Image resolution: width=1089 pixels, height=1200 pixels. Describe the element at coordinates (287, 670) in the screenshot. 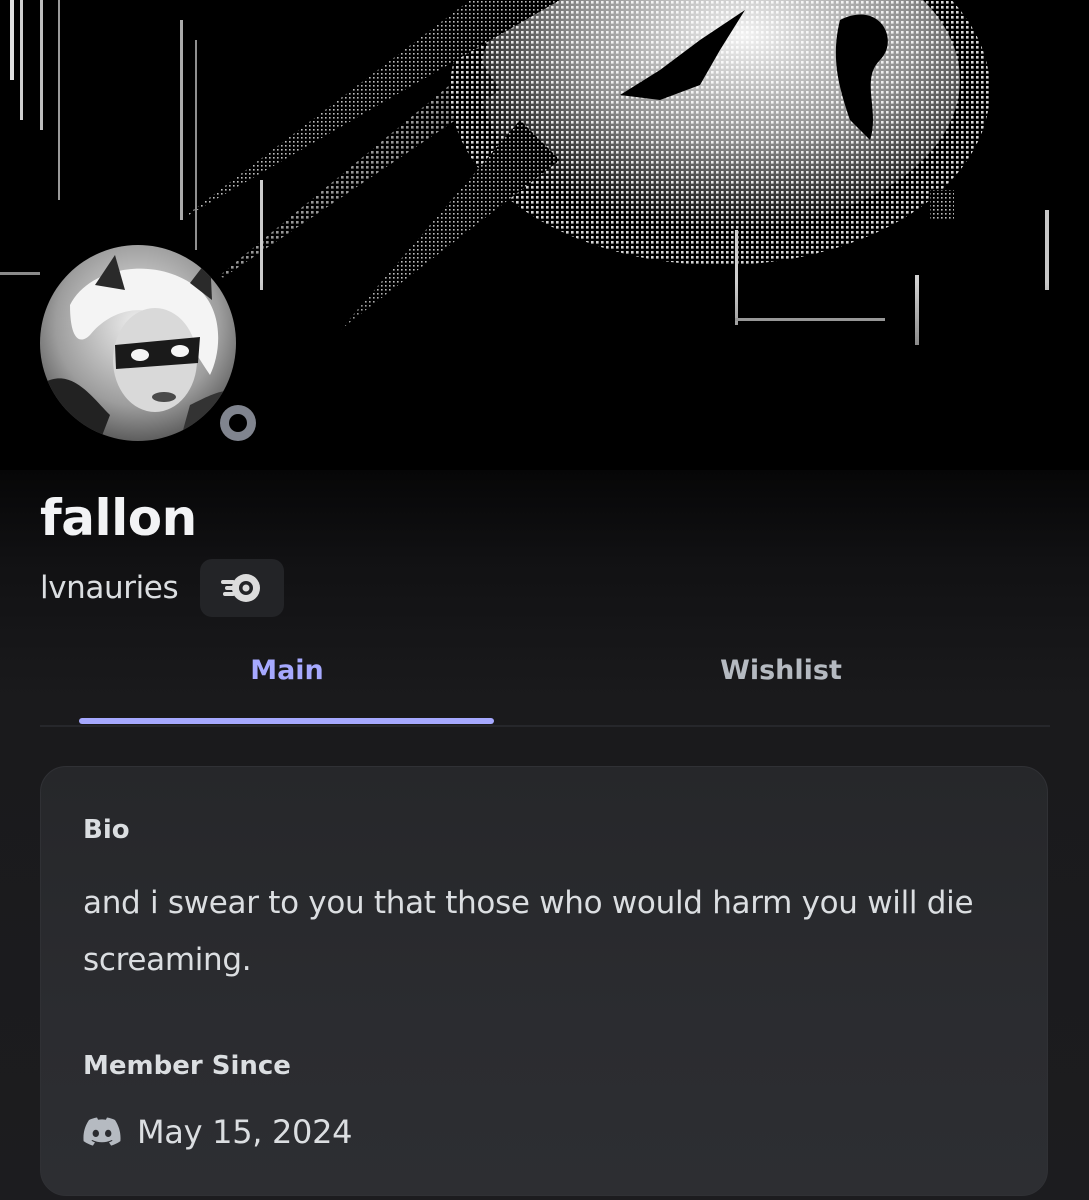

I see `tab-main: Main` at that location.